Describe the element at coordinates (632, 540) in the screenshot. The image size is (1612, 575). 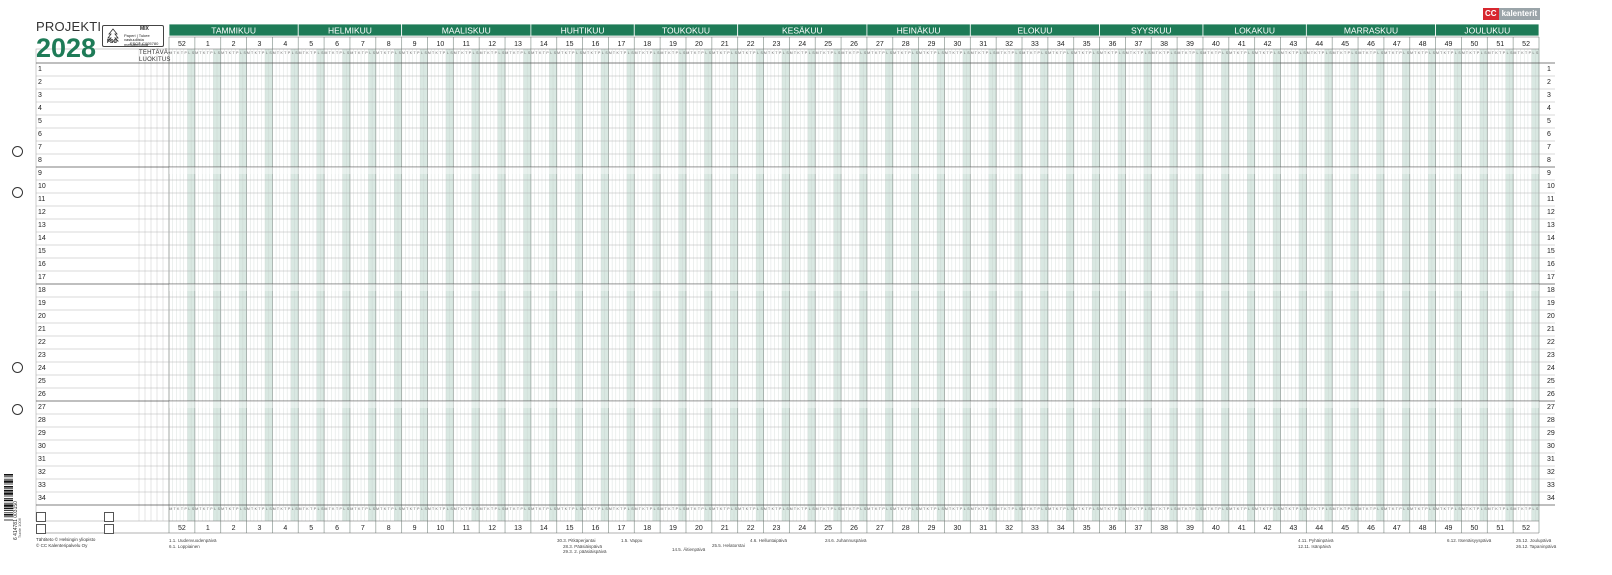
I see `holiday-note: 1.5. Vappu` at that location.